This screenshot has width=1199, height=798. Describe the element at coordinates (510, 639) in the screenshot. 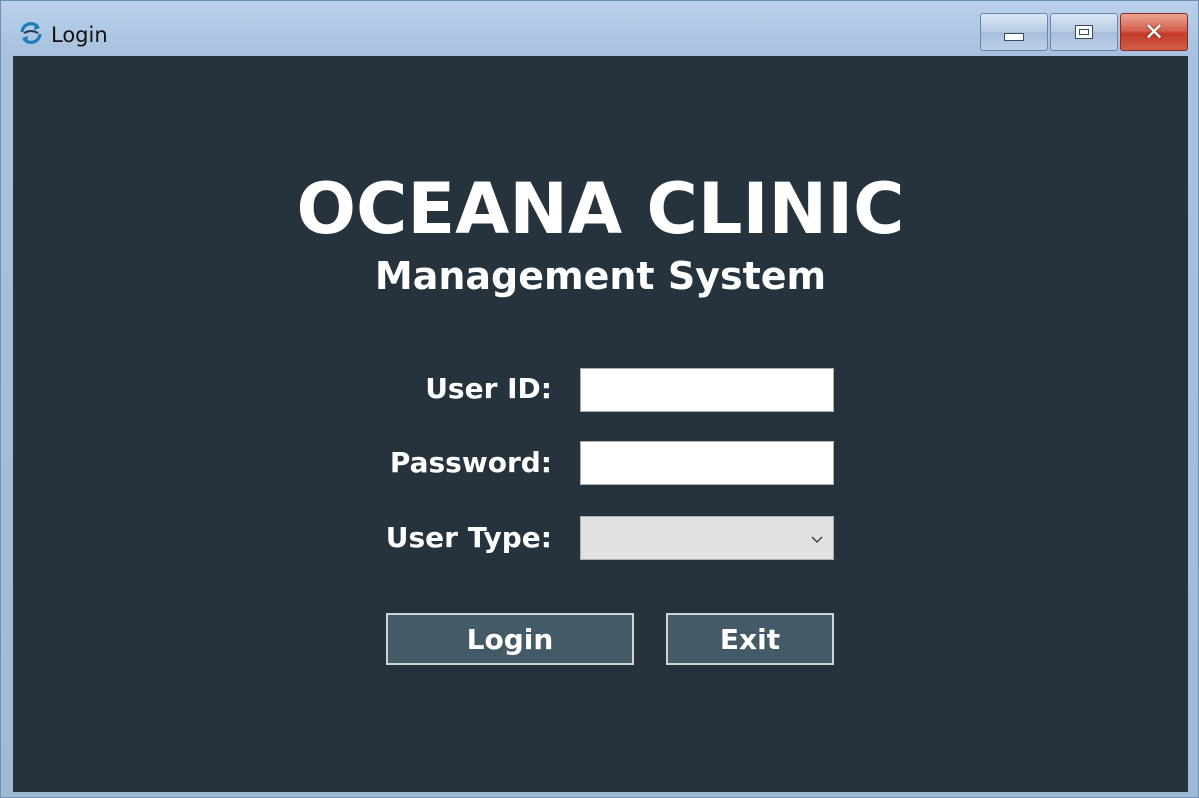

I see `login-button: Login` at that location.